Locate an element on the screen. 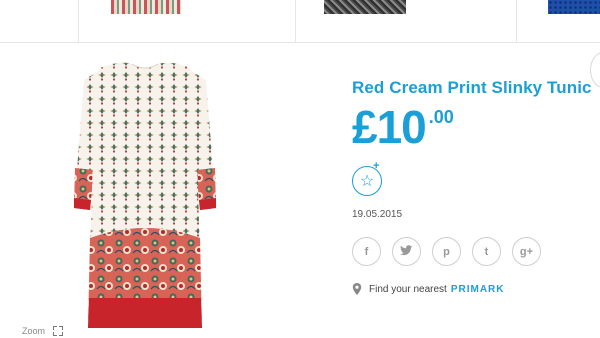 The height and width of the screenshot is (338, 600). share-buttons: f p t g+ is located at coordinates (446, 251).